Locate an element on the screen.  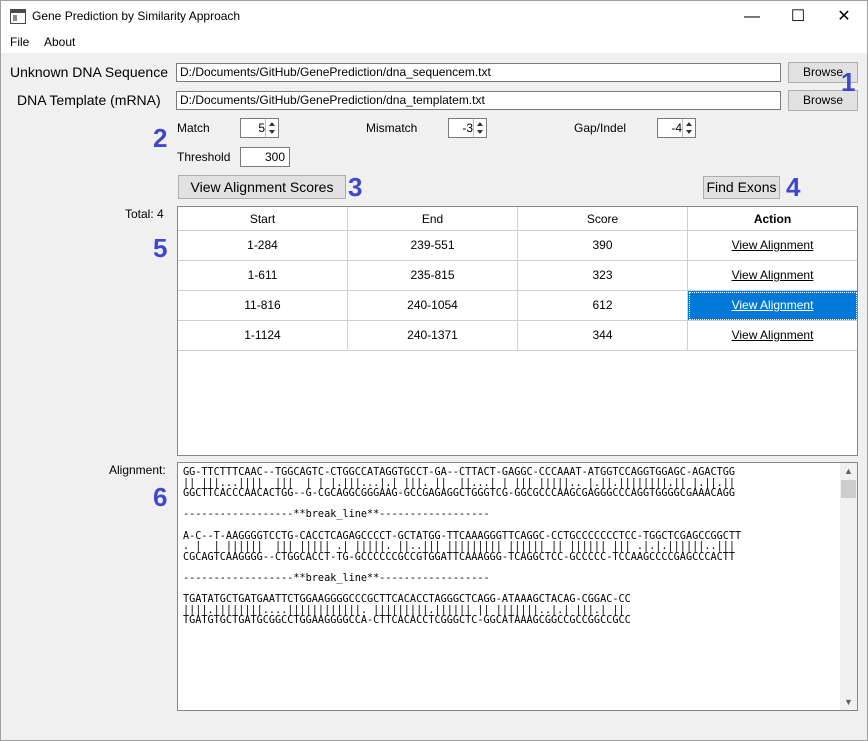
cell-start: 1-611 is located at coordinates (263, 276).